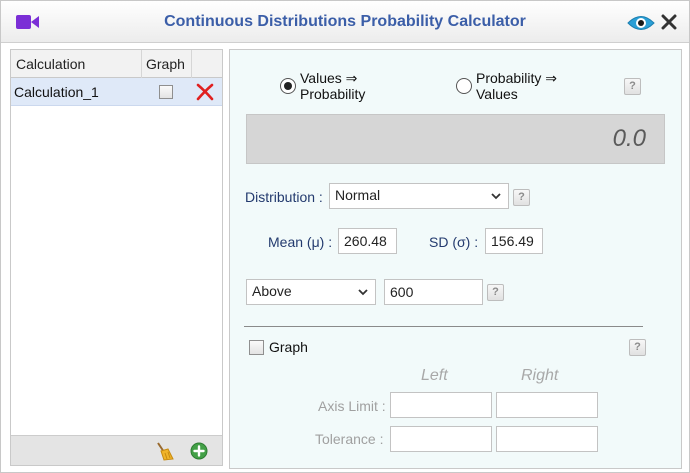 This screenshot has height=473, width=690. I want to click on sd-label: SD (σ) :, so click(454, 242).